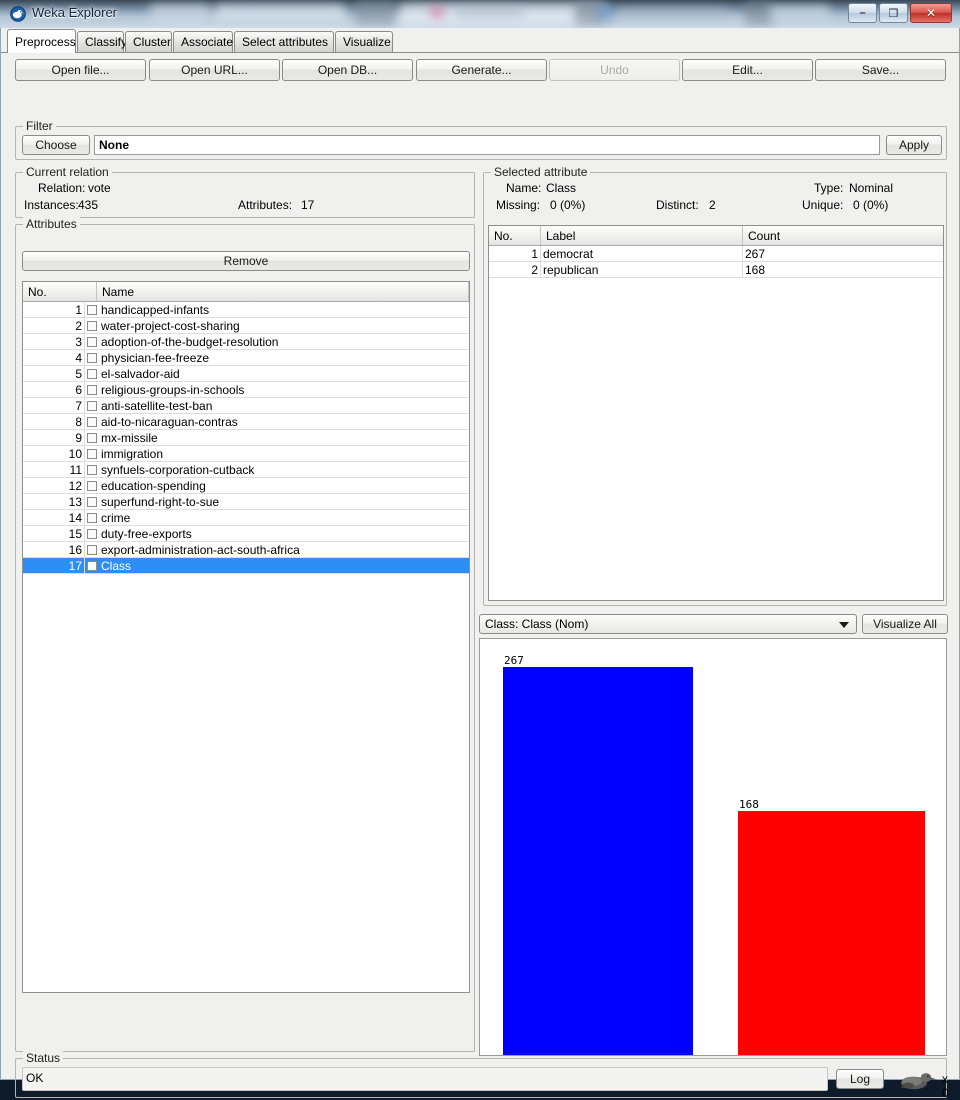 The height and width of the screenshot is (1100, 960). What do you see at coordinates (203, 41) in the screenshot?
I see `tab-associate: Associate` at bounding box center [203, 41].